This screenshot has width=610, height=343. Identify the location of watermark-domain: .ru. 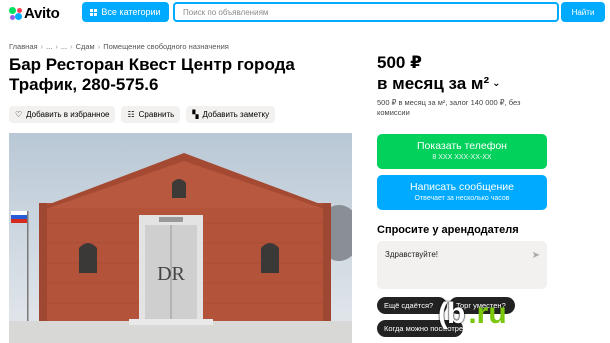
(487, 313).